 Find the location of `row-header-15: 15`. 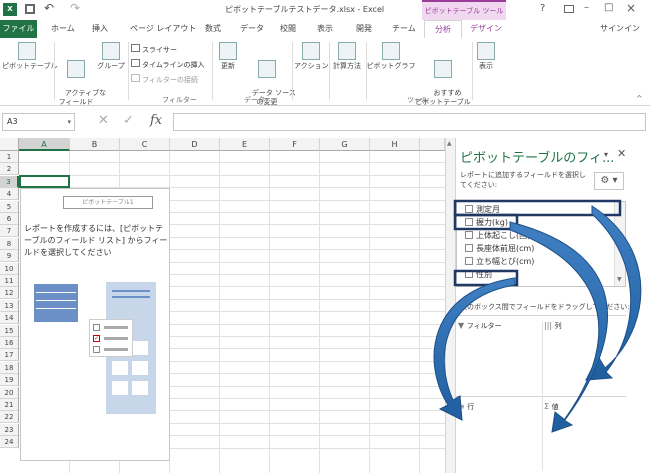

row-header-15: 15 is located at coordinates (9, 330).